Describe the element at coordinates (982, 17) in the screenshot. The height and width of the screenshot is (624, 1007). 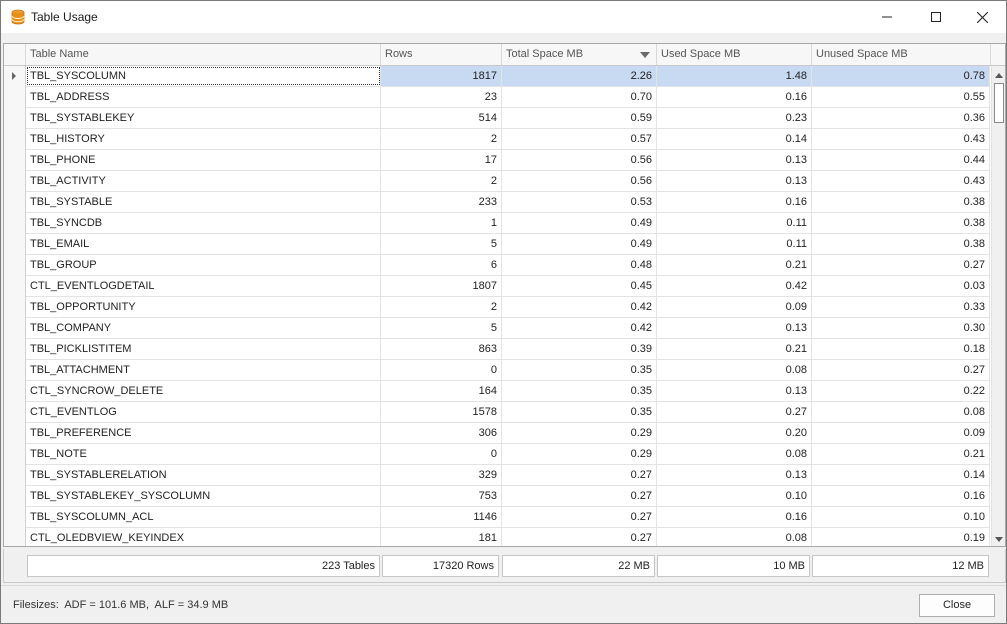
I see `window-close-button` at that location.